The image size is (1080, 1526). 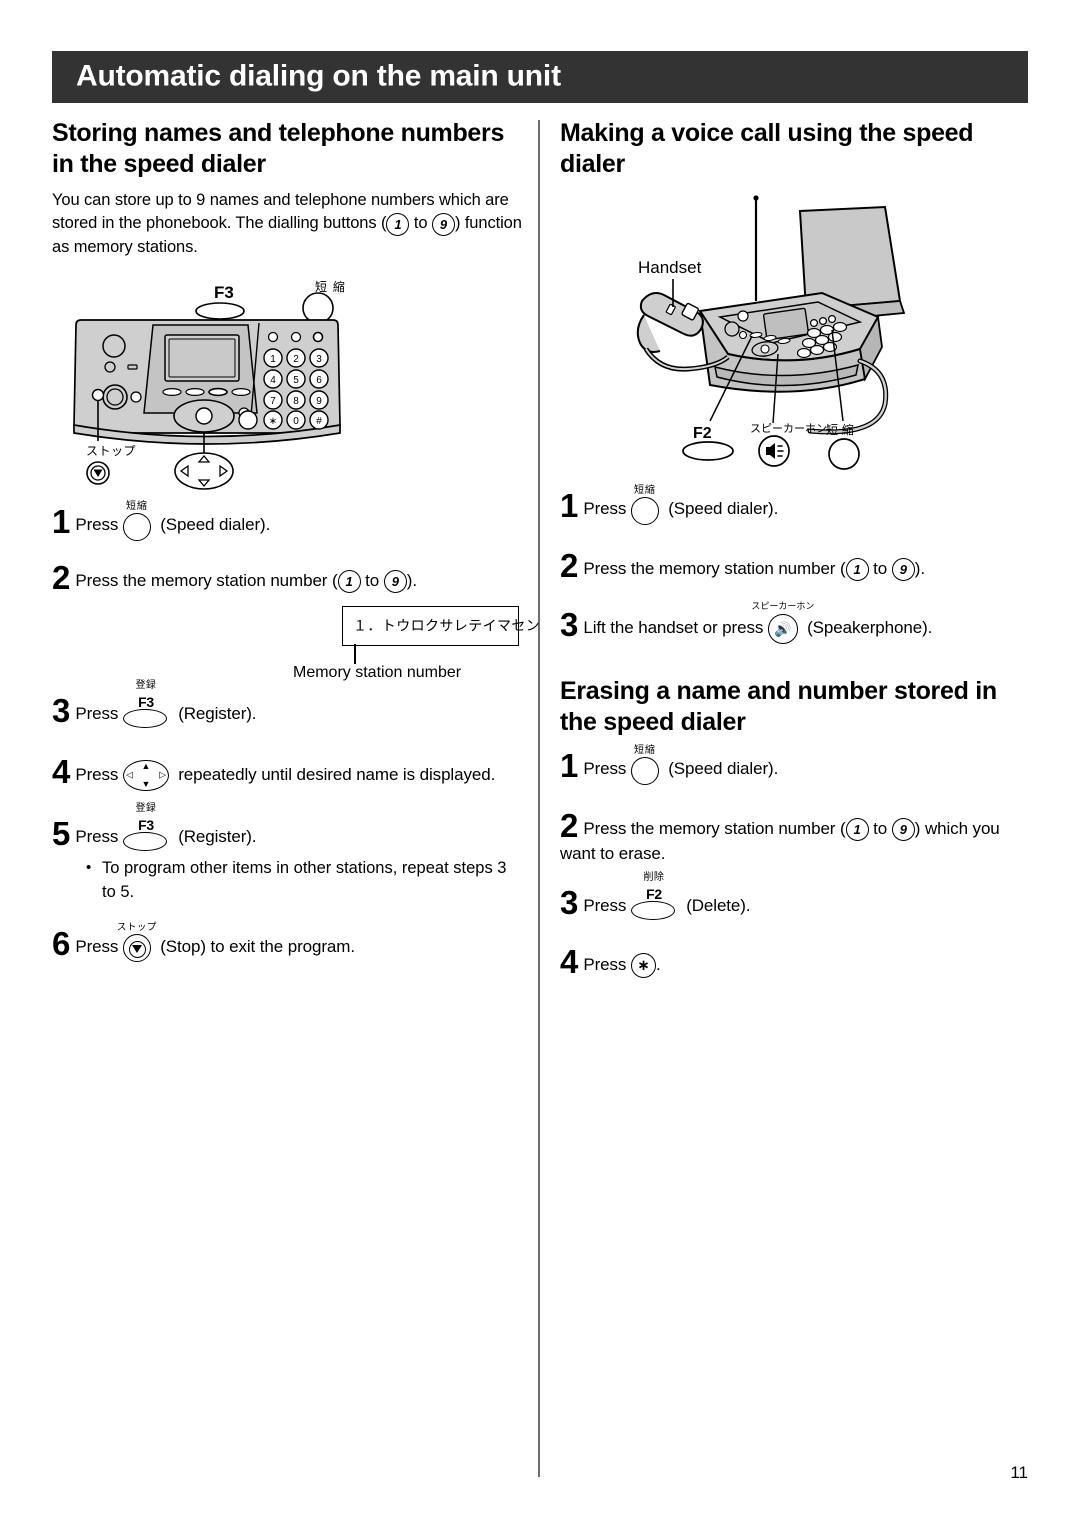 What do you see at coordinates (569, 903) in the screenshot?
I see `right-step2-3-number: 3` at bounding box center [569, 903].